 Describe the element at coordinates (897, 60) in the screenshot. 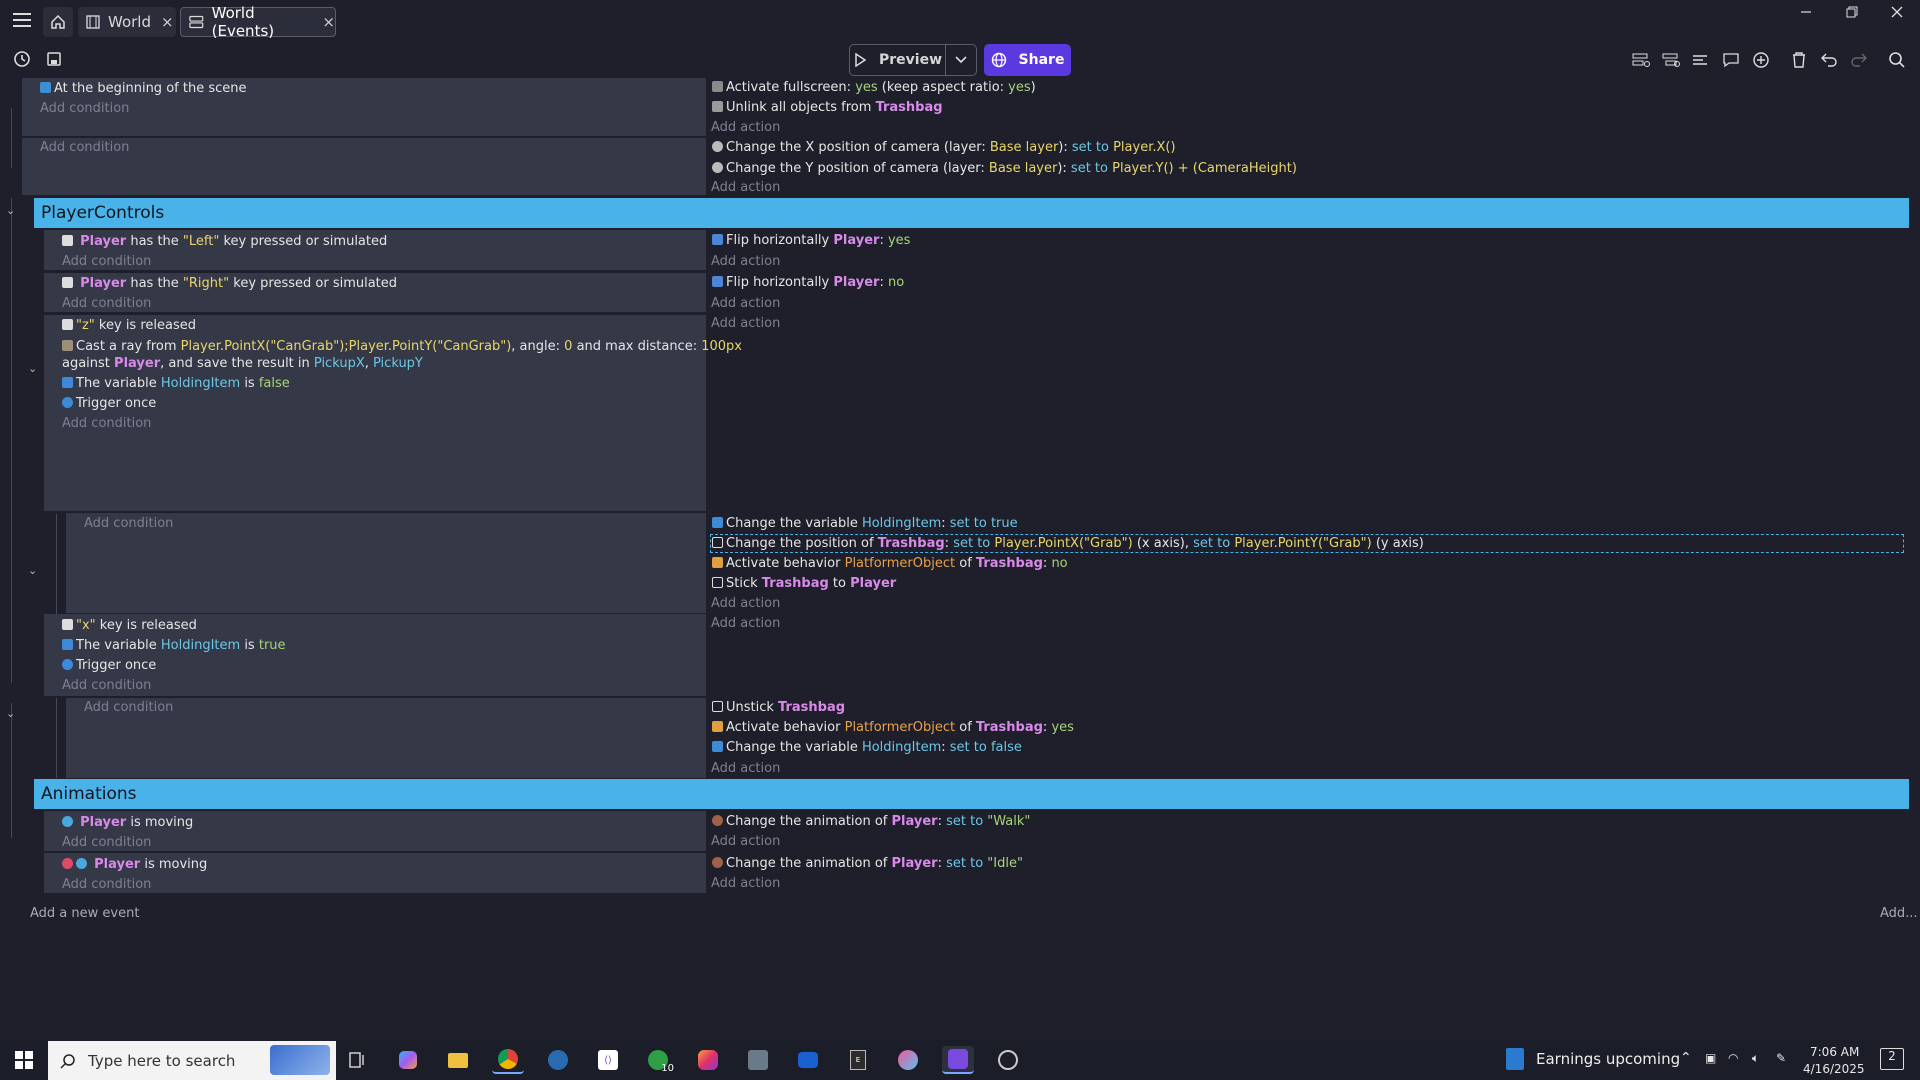

I see `preview-button: Preview` at that location.